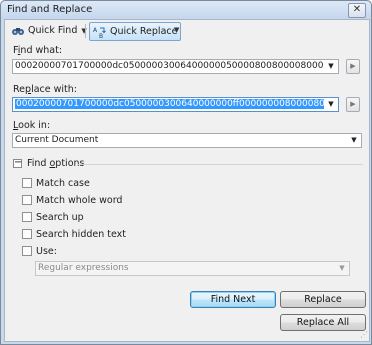  I want to click on quick-find-button: Quick Find ▼, so click(49, 30).